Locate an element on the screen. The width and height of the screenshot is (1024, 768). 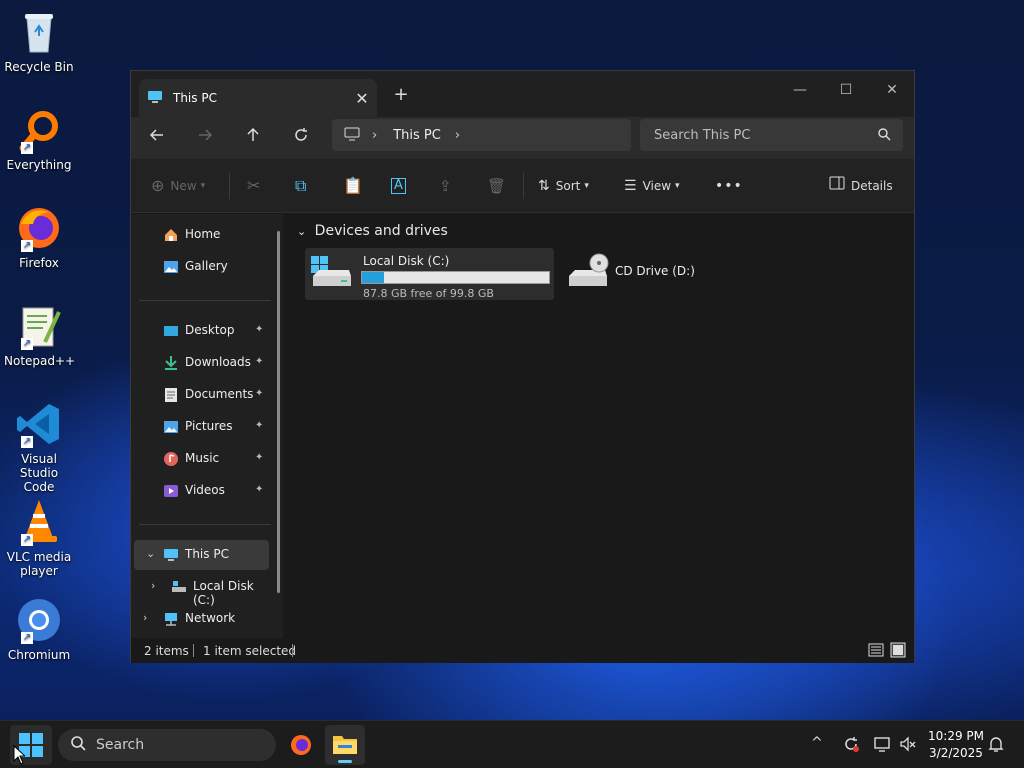
desktop-icon-label: Everything is located at coordinates (39, 165).